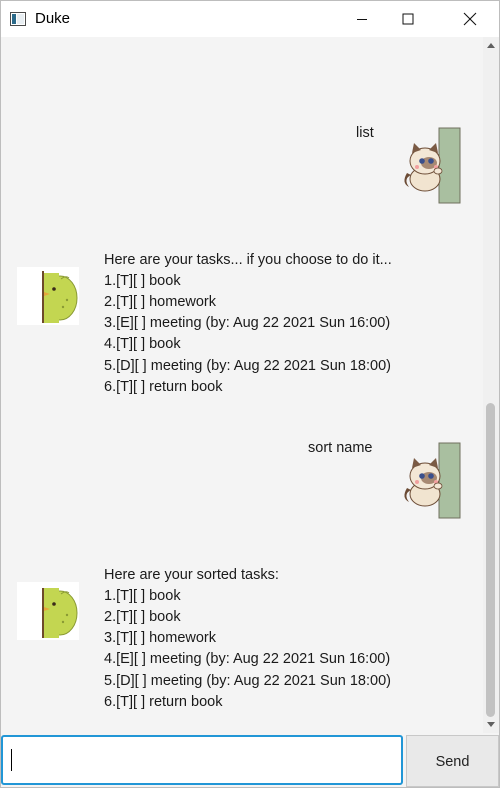 The image size is (500, 788). I want to click on scrollbar-thumb, so click(490, 560).